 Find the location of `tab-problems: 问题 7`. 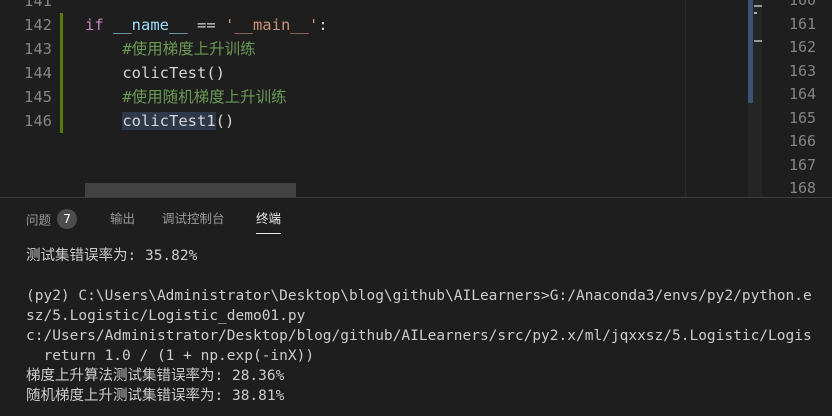

tab-problems: 问题 7 is located at coordinates (52, 221).